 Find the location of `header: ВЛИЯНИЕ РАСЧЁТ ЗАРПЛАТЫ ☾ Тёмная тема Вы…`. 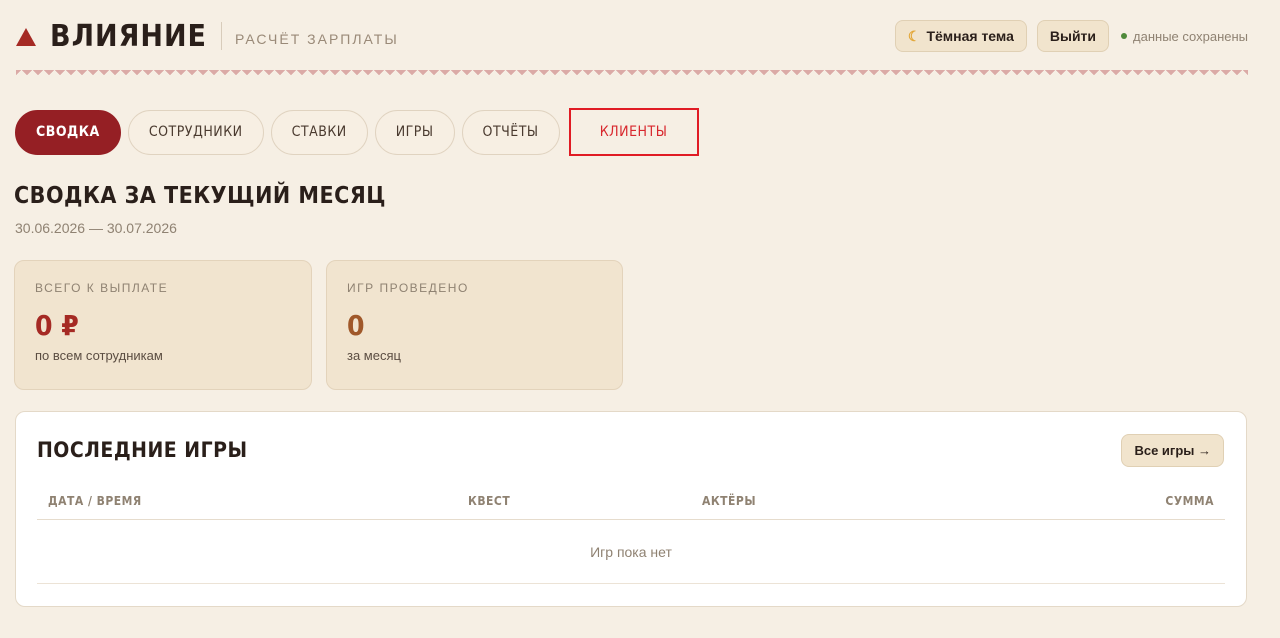

header: ВЛИЯНИЕ РАСЧЁТ ЗАРПЛАТЫ ☾ Тёмная тема Вы… is located at coordinates (632, 36).